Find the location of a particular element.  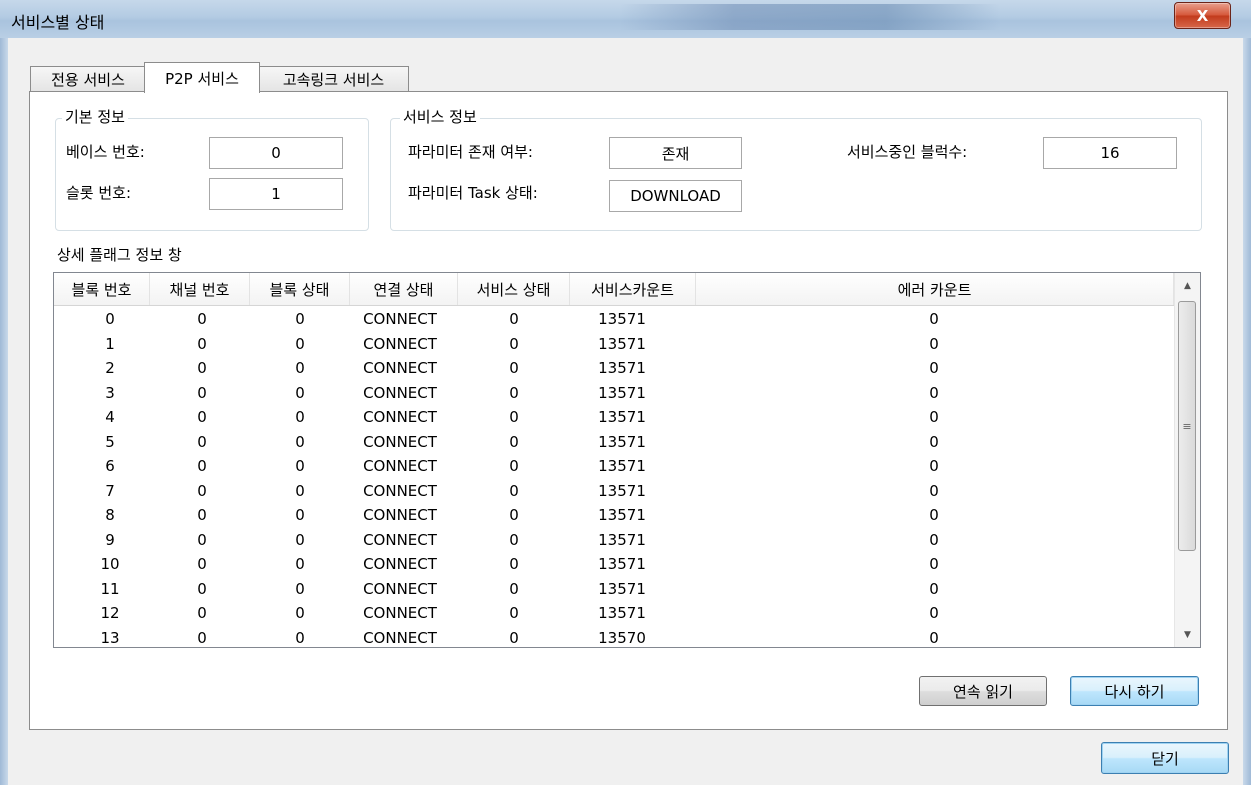

service-info-legend: 서비스 정보 is located at coordinates (440, 116).